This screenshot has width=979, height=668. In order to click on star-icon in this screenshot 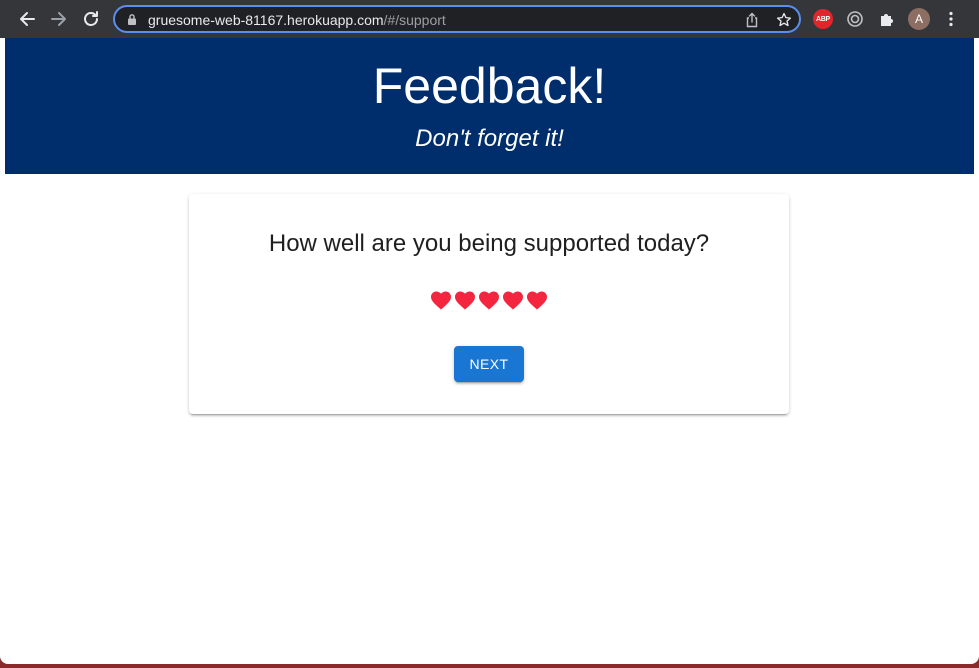, I will do `click(784, 20)`.